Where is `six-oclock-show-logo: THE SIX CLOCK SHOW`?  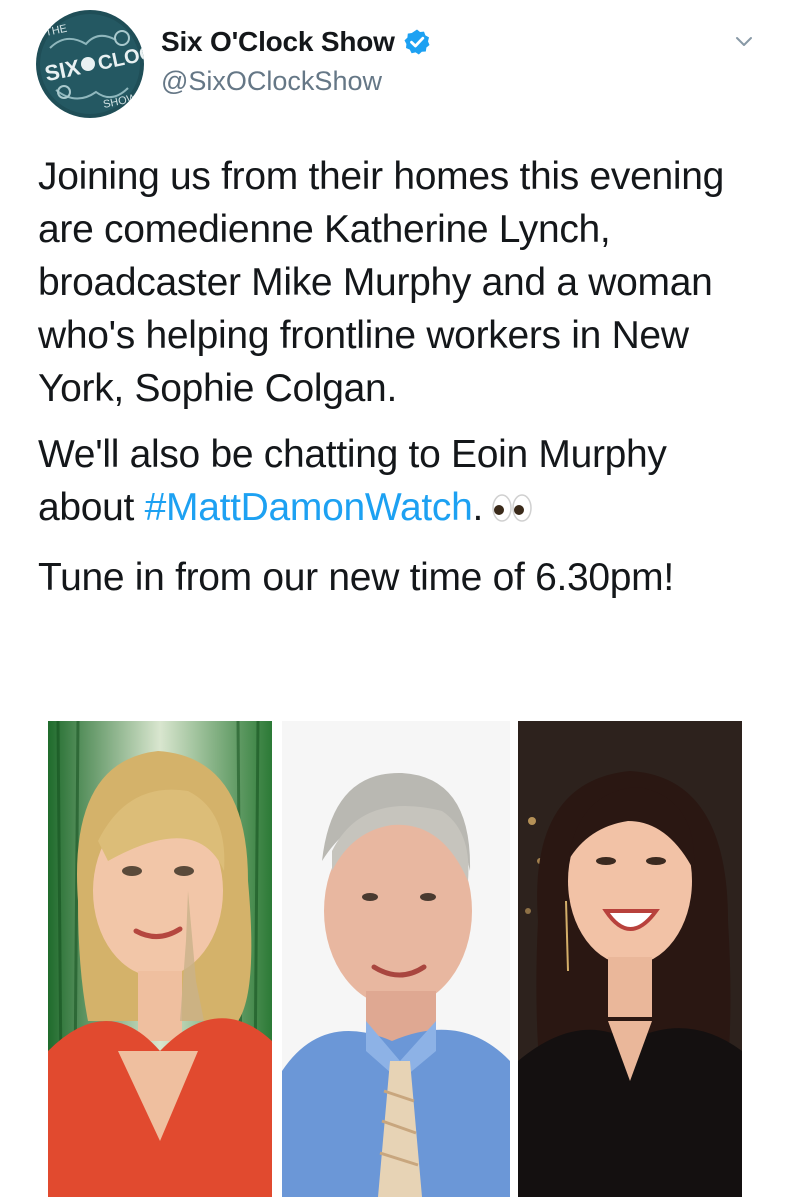
six-oclock-show-logo: THE SIX CLOCK SHOW is located at coordinates (90, 64).